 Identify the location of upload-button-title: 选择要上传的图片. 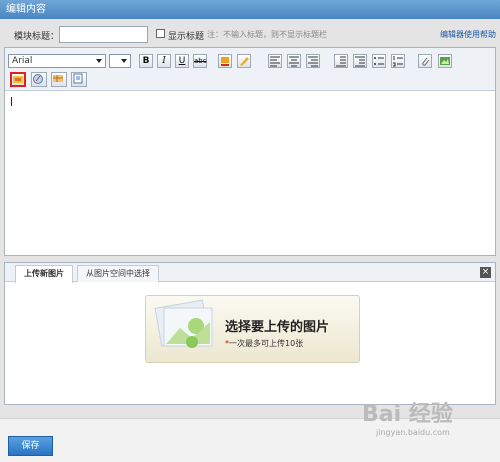
(277, 327).